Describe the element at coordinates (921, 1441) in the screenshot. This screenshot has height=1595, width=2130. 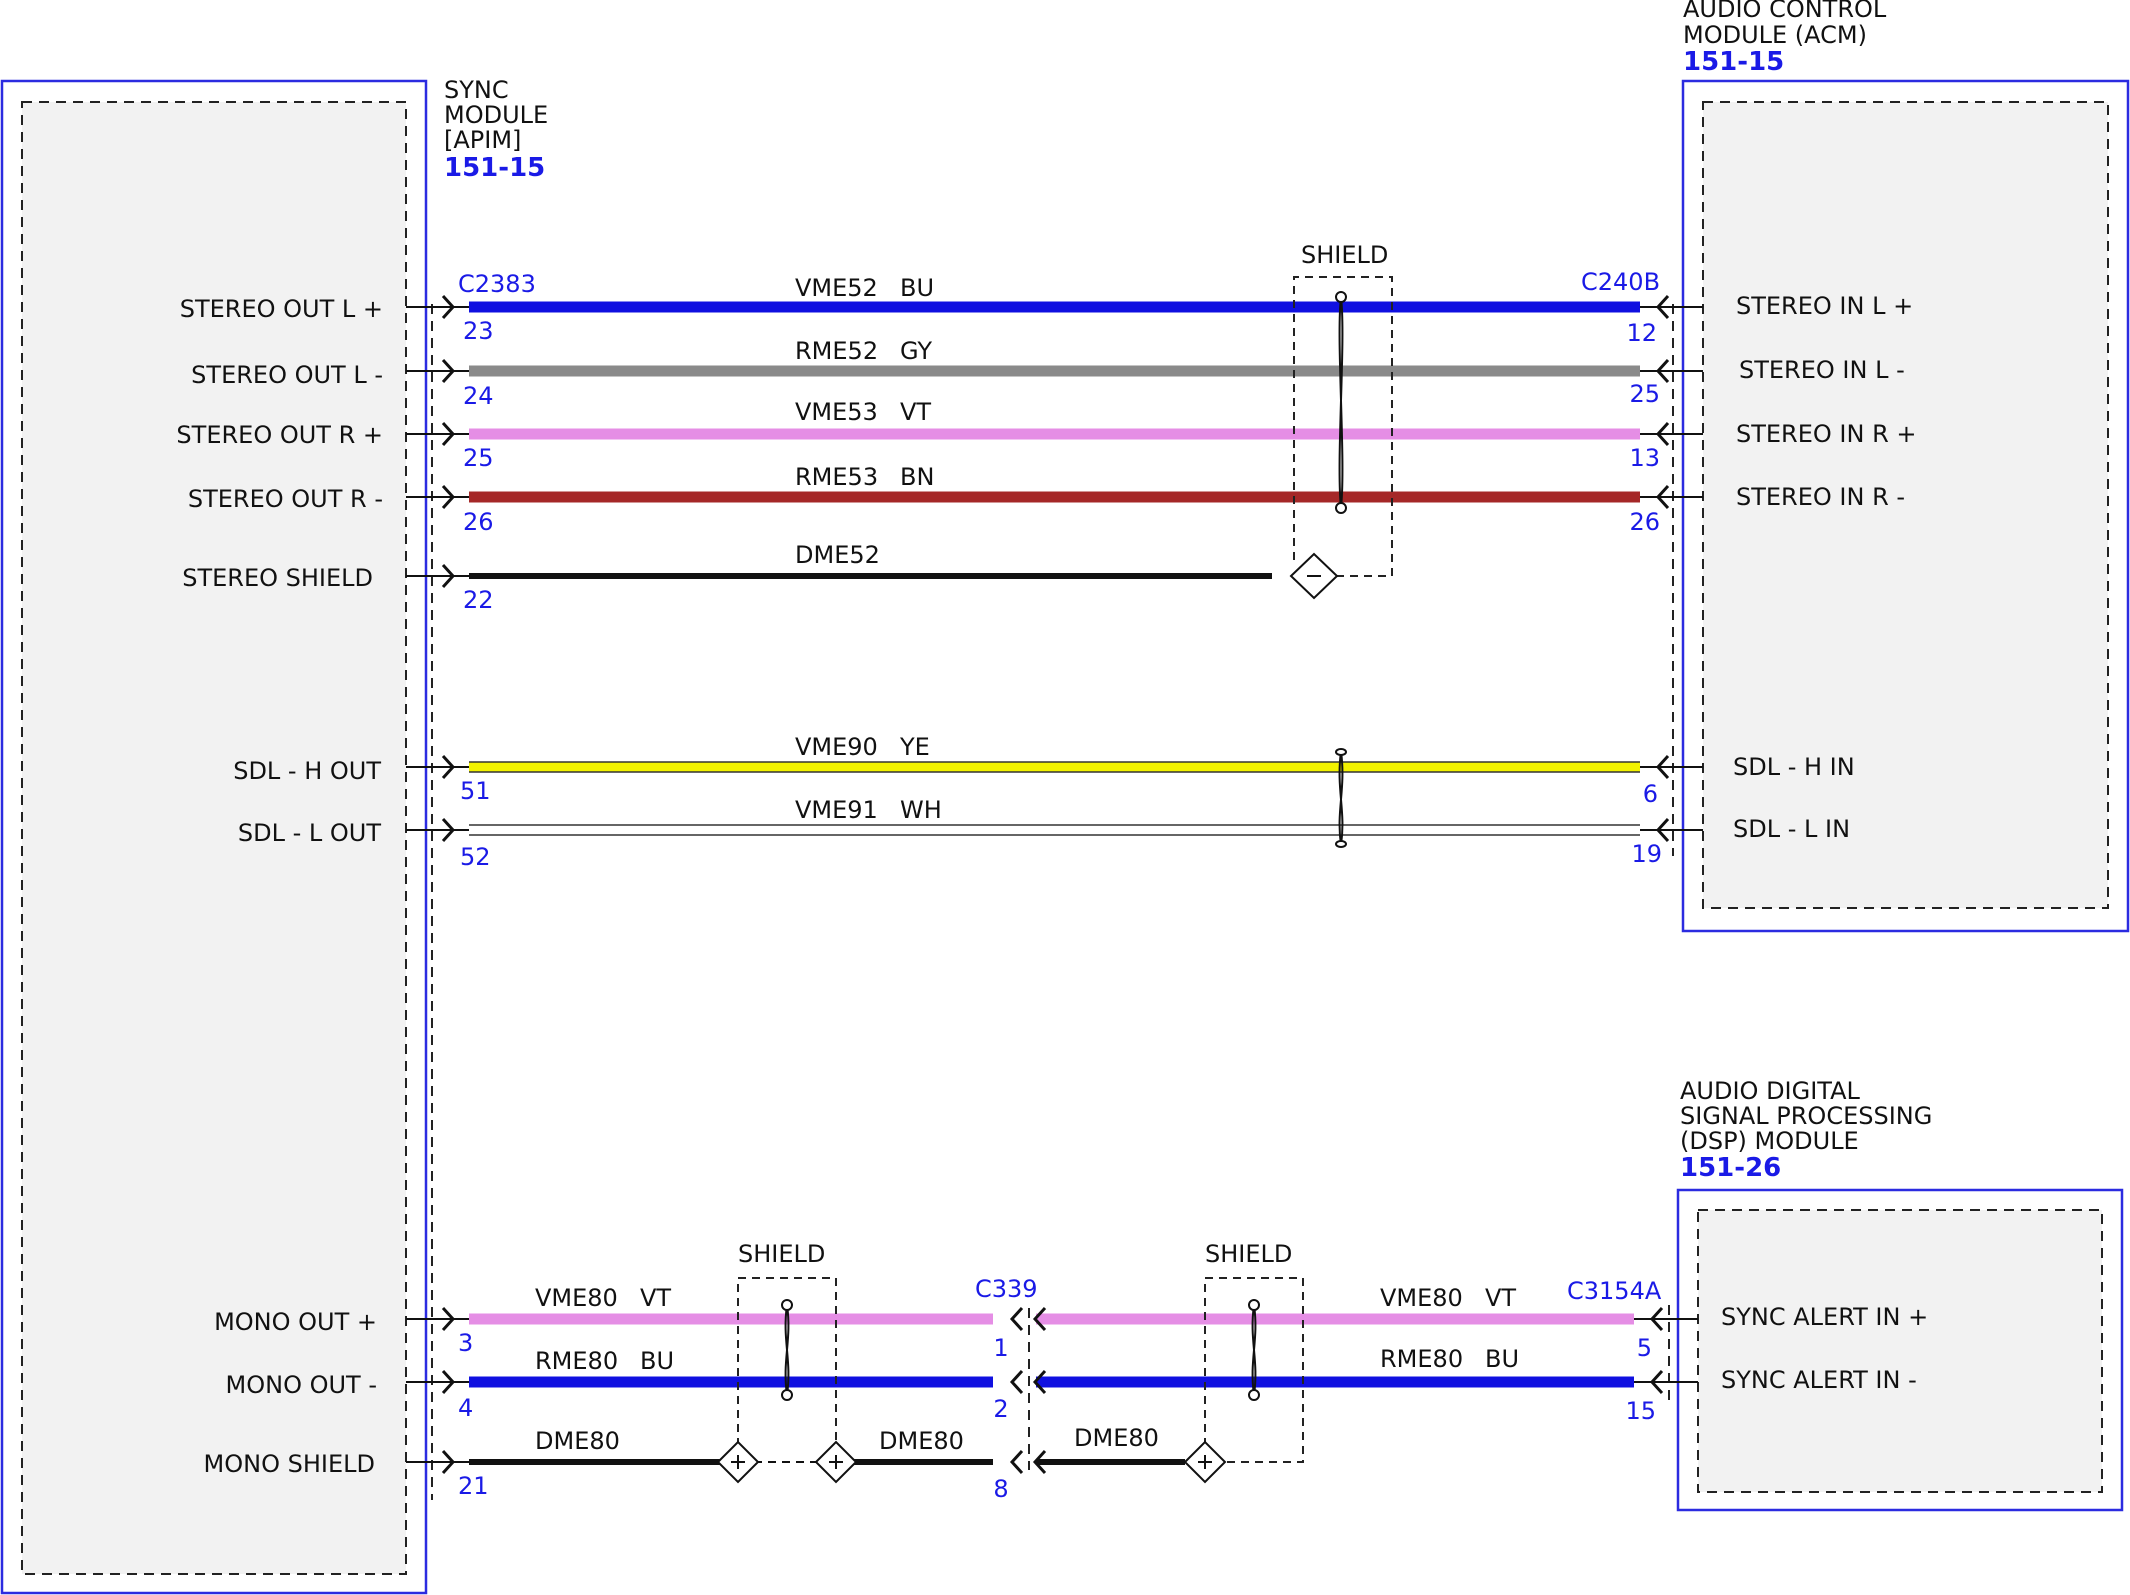
I see `wire-dme80-b-circuit: DME80` at that location.